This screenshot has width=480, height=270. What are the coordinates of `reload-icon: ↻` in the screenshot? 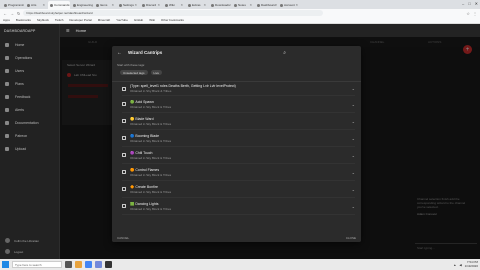 It's located at (18, 13).